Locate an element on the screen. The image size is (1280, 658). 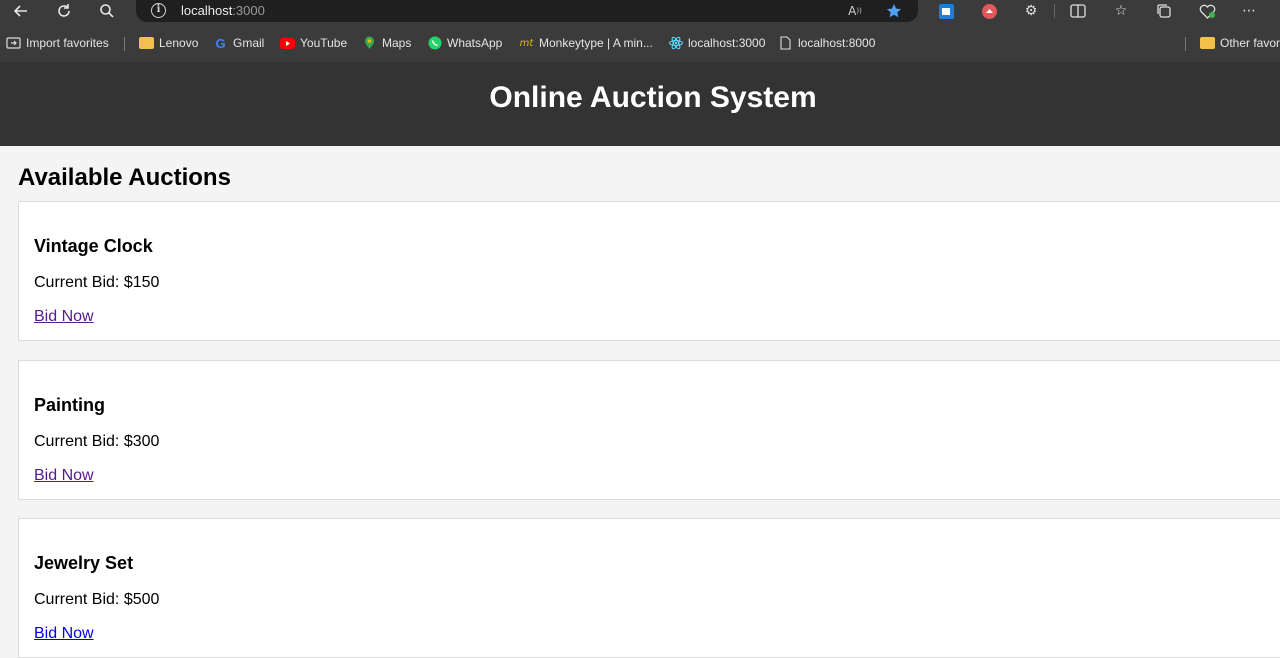
bookmark-localhost-3000: localhost:3000 is located at coordinates (716, 43).